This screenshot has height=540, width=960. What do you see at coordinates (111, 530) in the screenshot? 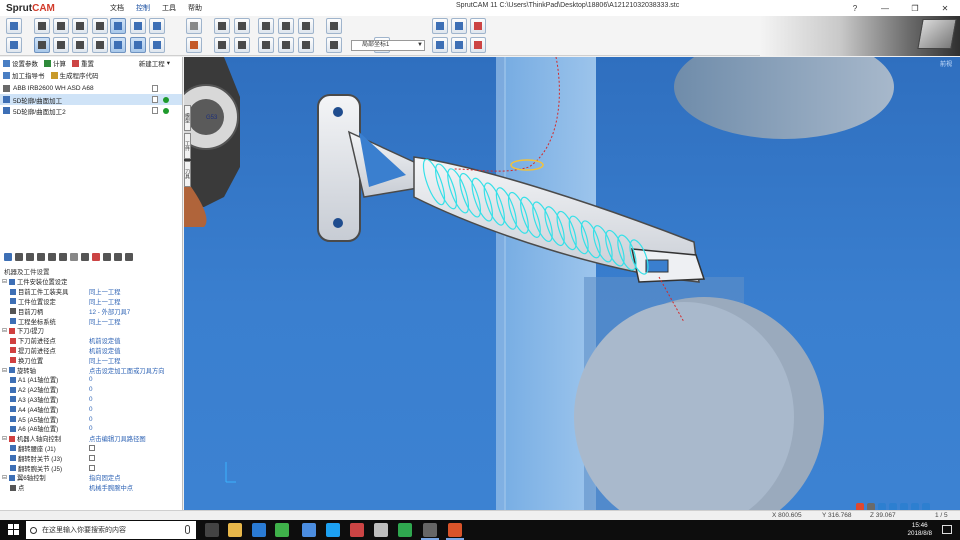
I see `taskbar-search-box: 在这里输入你要搜索的内容` at bounding box center [111, 530].